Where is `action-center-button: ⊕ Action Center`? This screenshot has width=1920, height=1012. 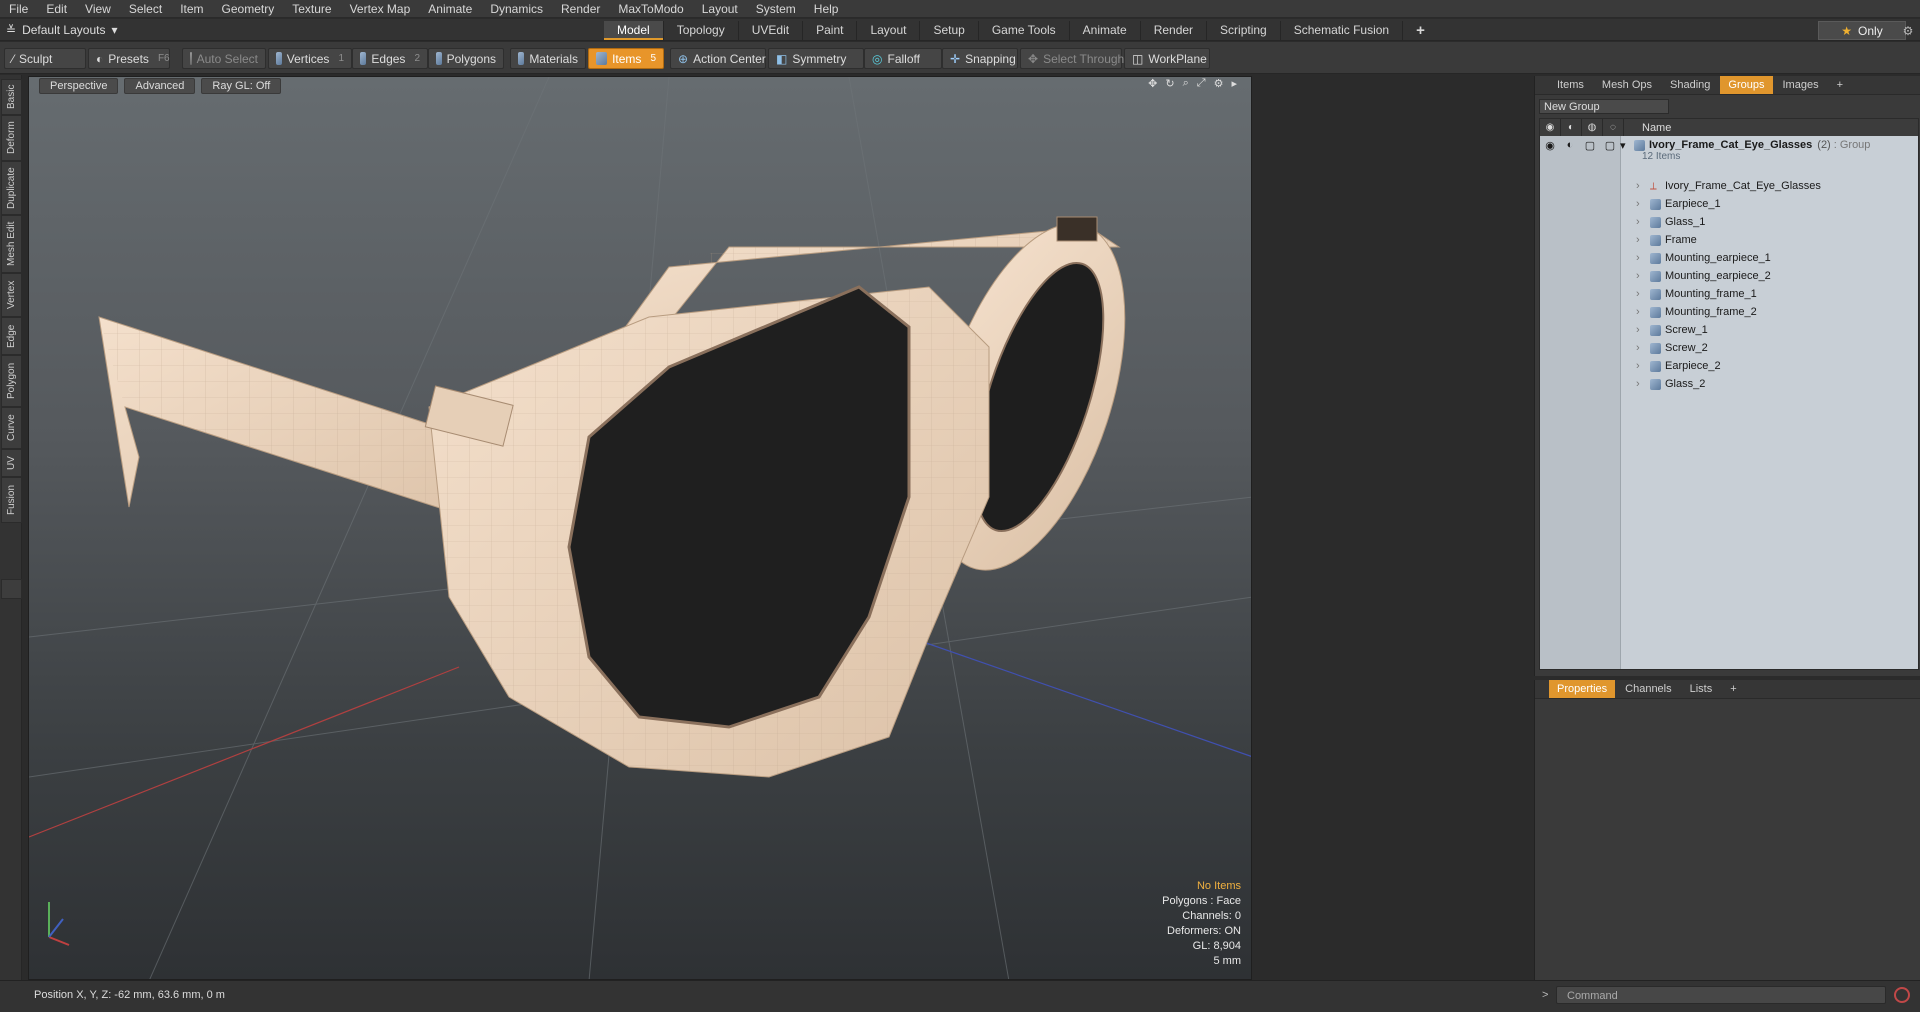 action-center-button: ⊕ Action Center is located at coordinates (718, 58).